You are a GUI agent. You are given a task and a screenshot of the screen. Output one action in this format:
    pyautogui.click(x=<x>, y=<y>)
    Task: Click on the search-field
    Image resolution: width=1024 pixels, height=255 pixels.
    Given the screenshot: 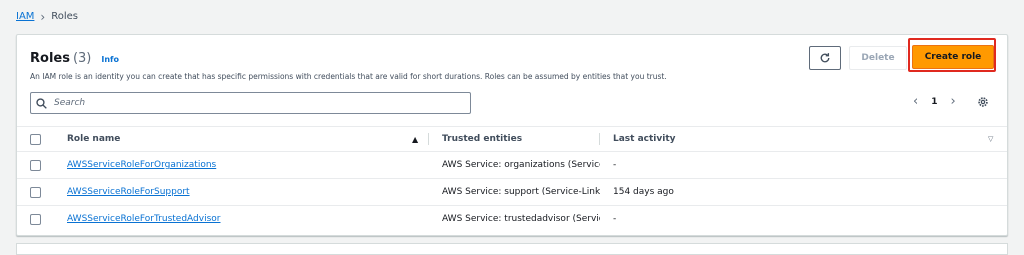 What is the action you would take?
    pyautogui.click(x=250, y=103)
    